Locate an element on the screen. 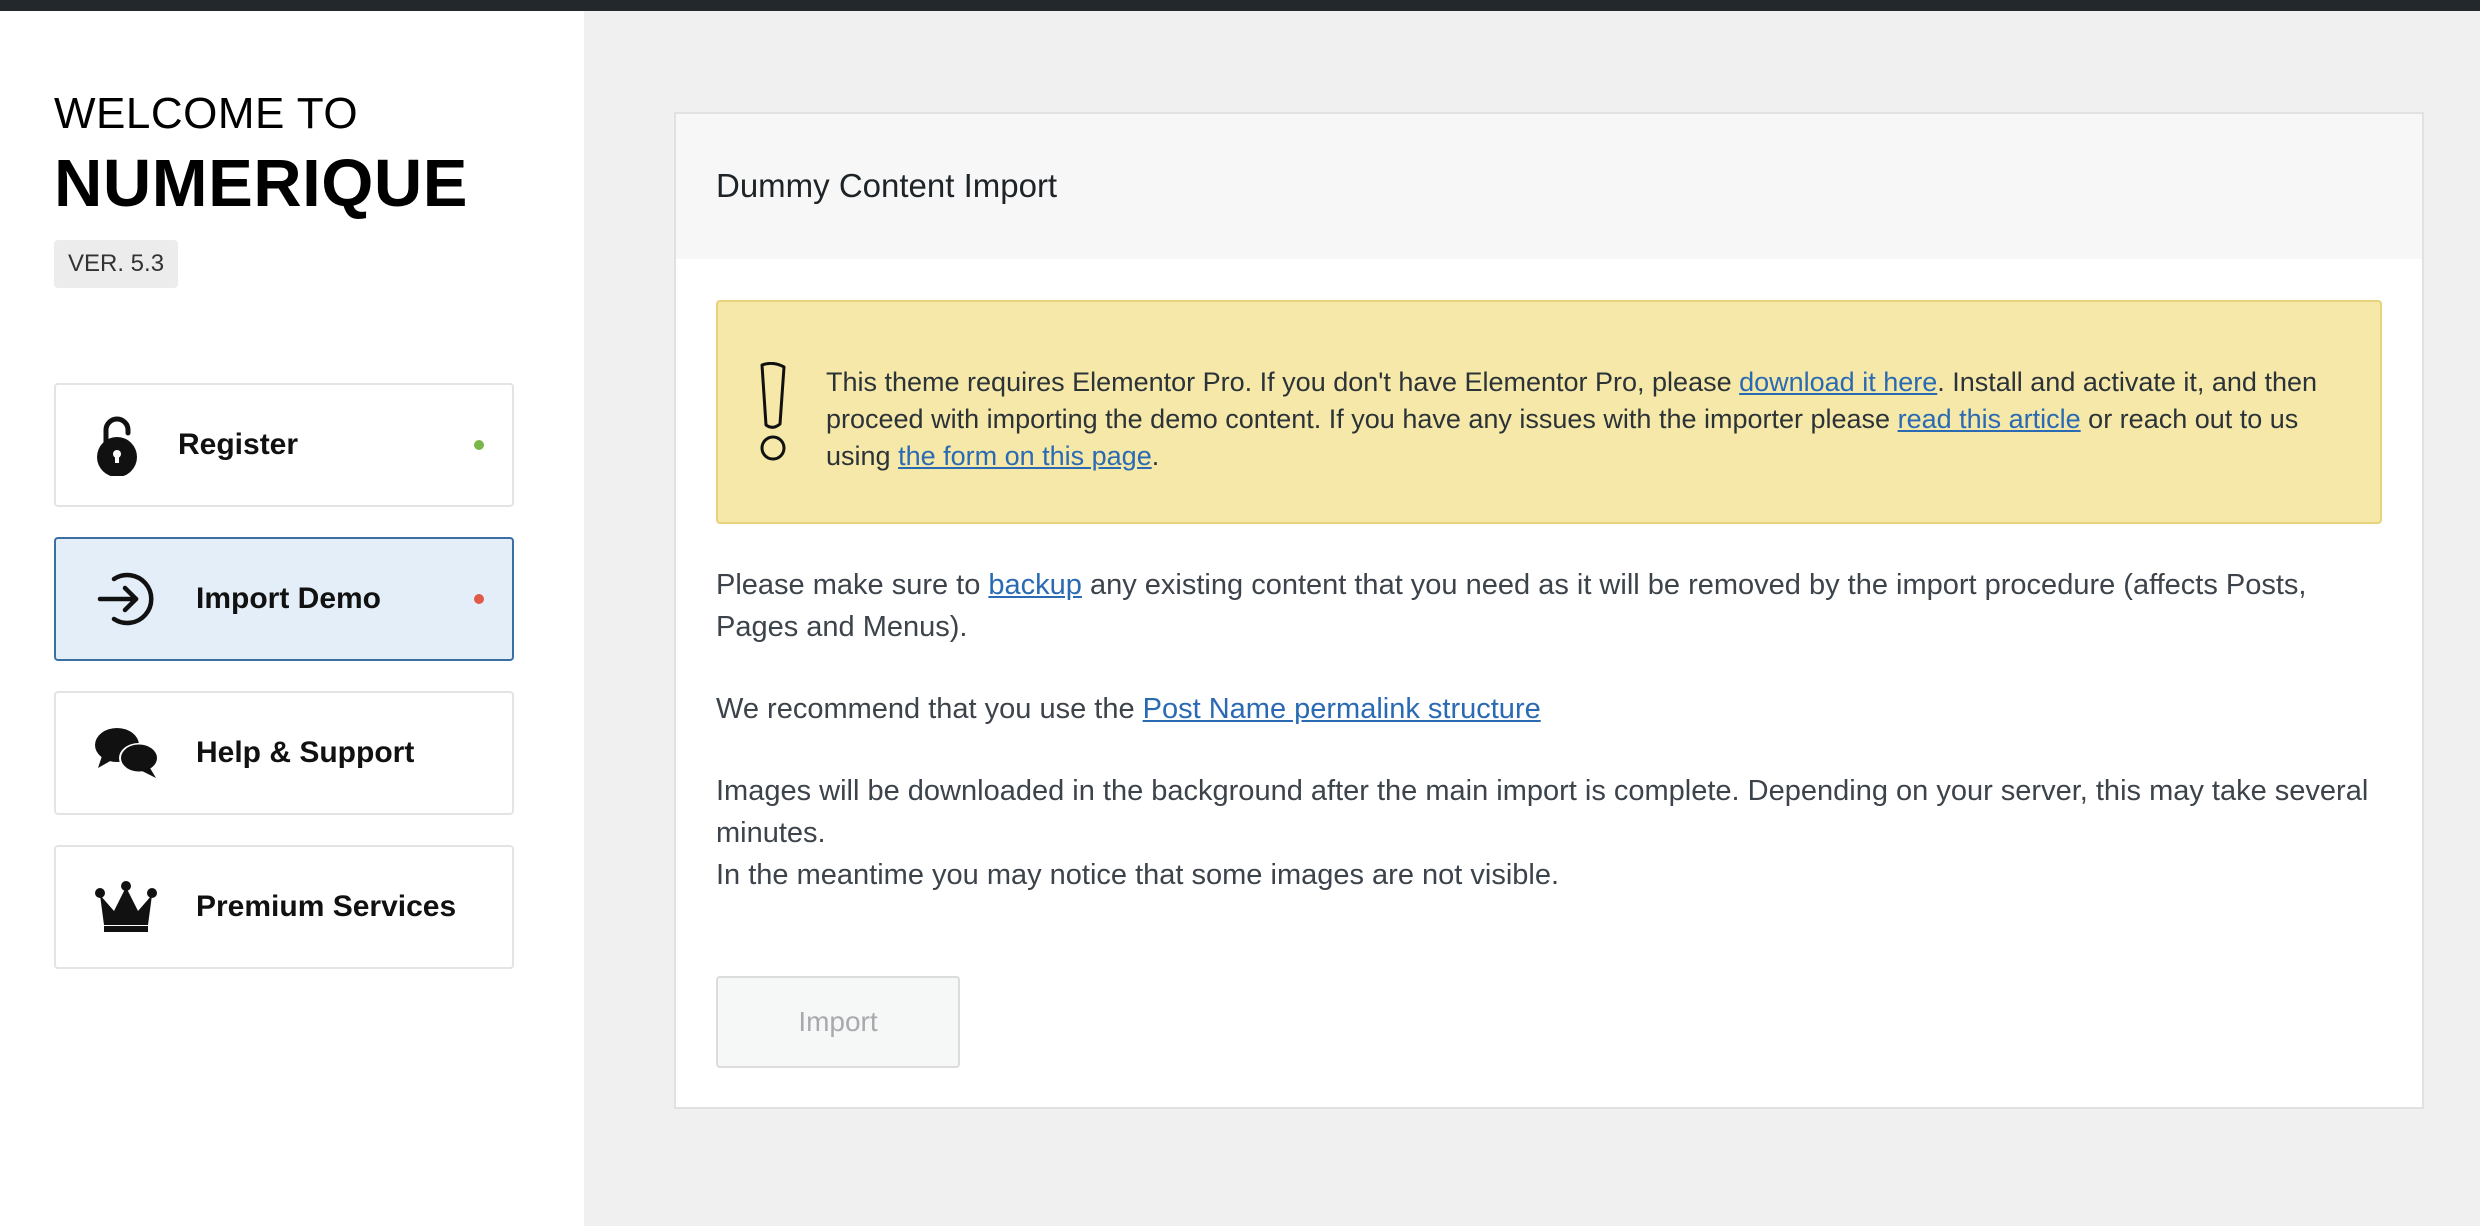  import-button: Import is located at coordinates (838, 1022).